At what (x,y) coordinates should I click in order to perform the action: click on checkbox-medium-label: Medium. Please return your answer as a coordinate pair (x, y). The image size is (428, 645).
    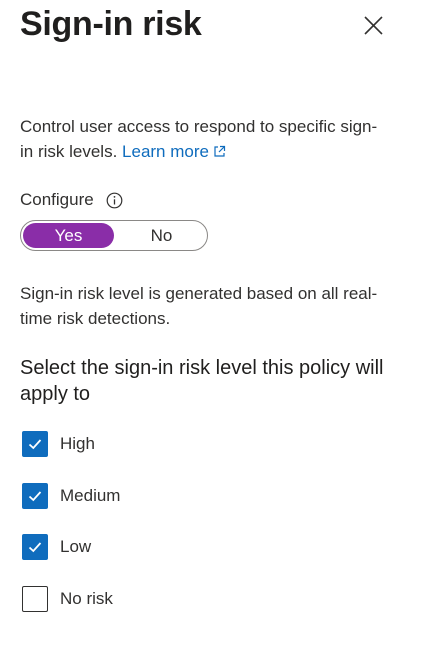
    Looking at the image, I should click on (90, 495).